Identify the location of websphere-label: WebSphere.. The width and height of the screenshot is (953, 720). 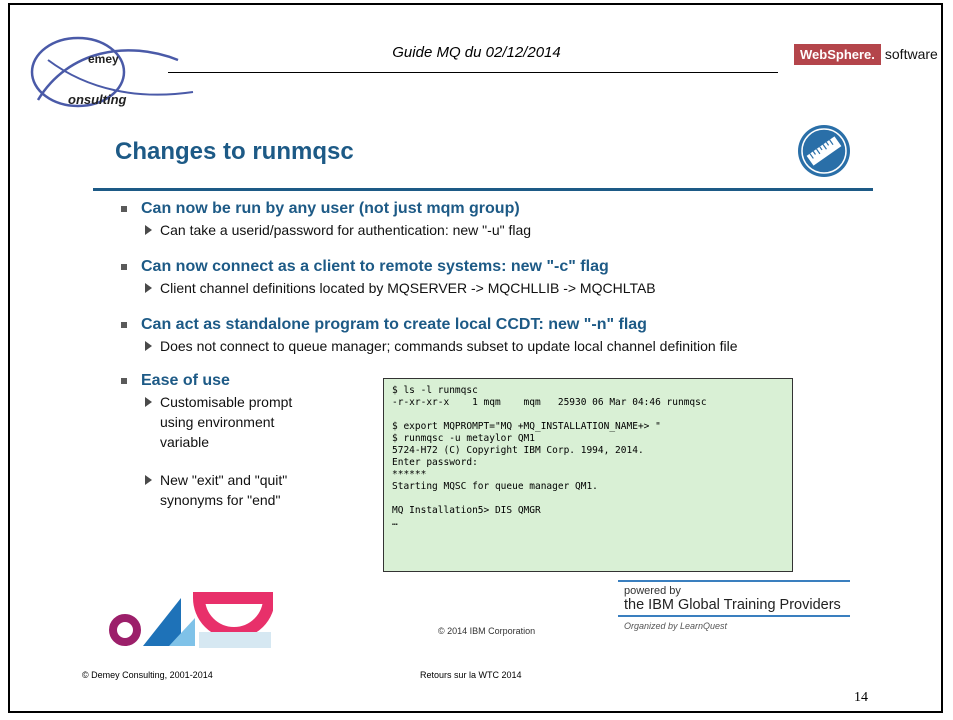
(837, 54).